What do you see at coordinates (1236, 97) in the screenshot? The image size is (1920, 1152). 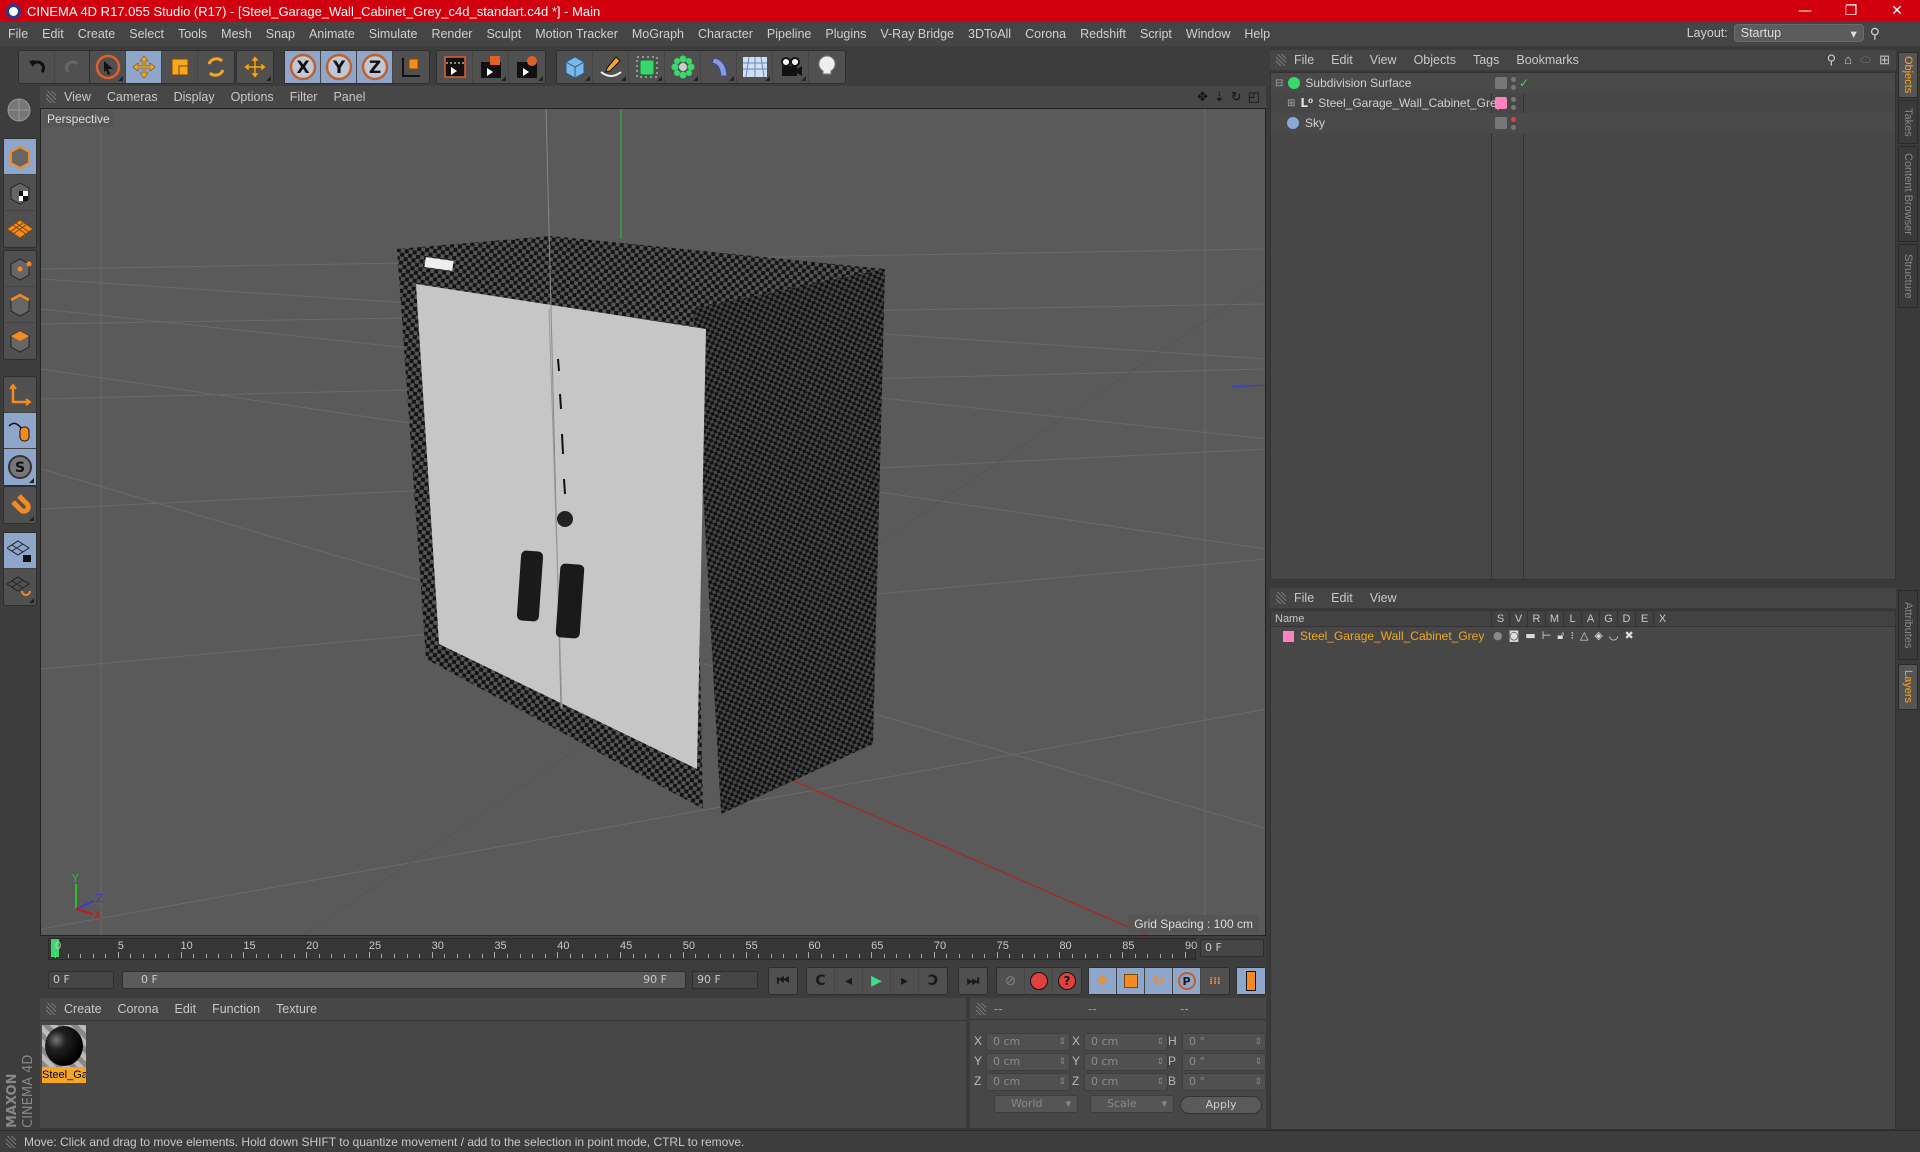 I see `orbit-icon: ↻` at bounding box center [1236, 97].